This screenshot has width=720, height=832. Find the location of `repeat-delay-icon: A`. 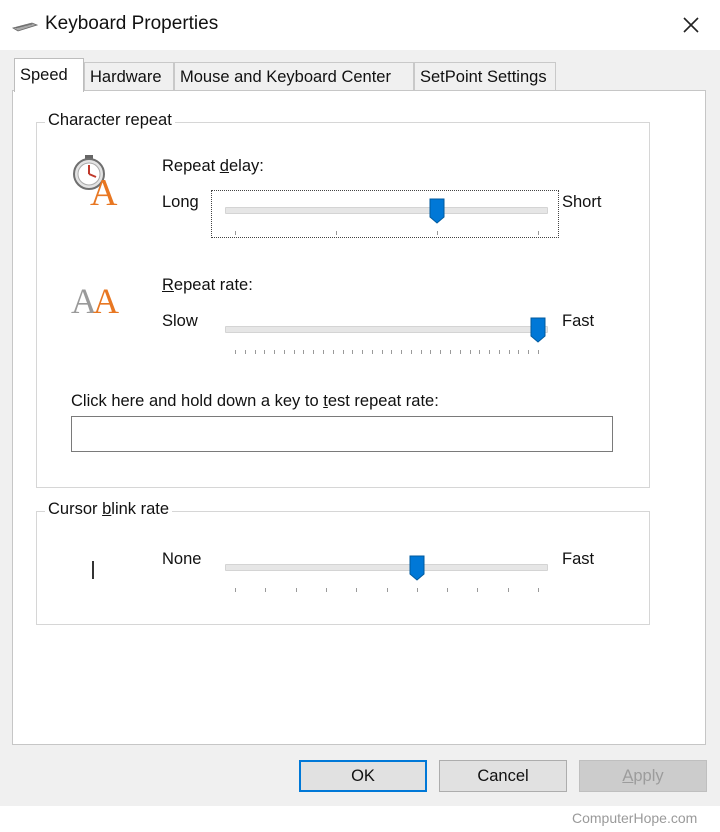

repeat-delay-icon: A is located at coordinates (95, 181).